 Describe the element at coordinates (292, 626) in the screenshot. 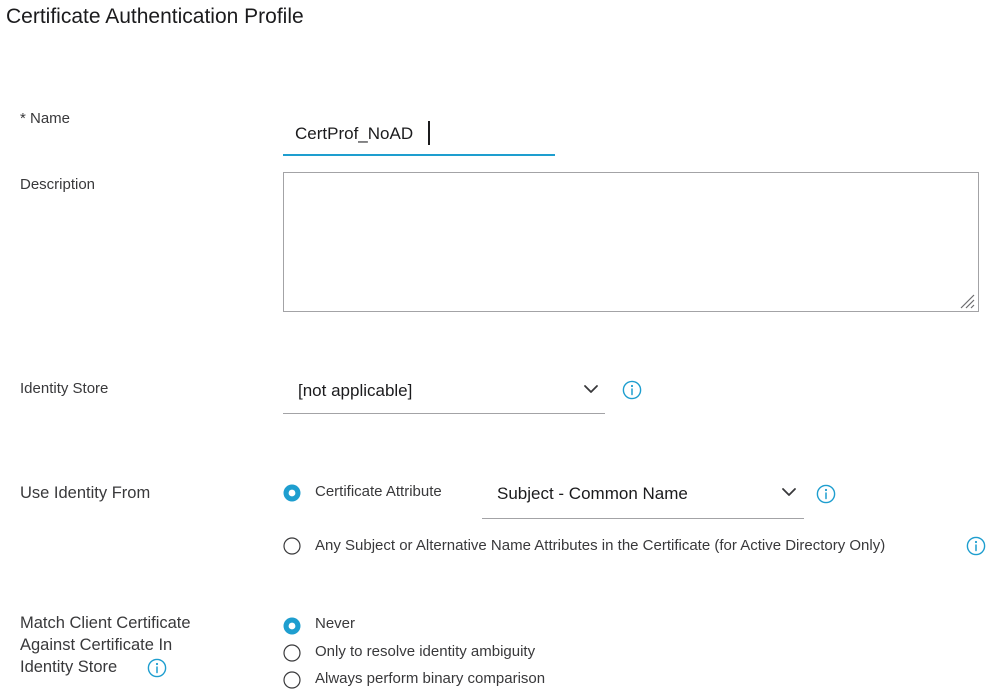

I see `radio-never` at that location.